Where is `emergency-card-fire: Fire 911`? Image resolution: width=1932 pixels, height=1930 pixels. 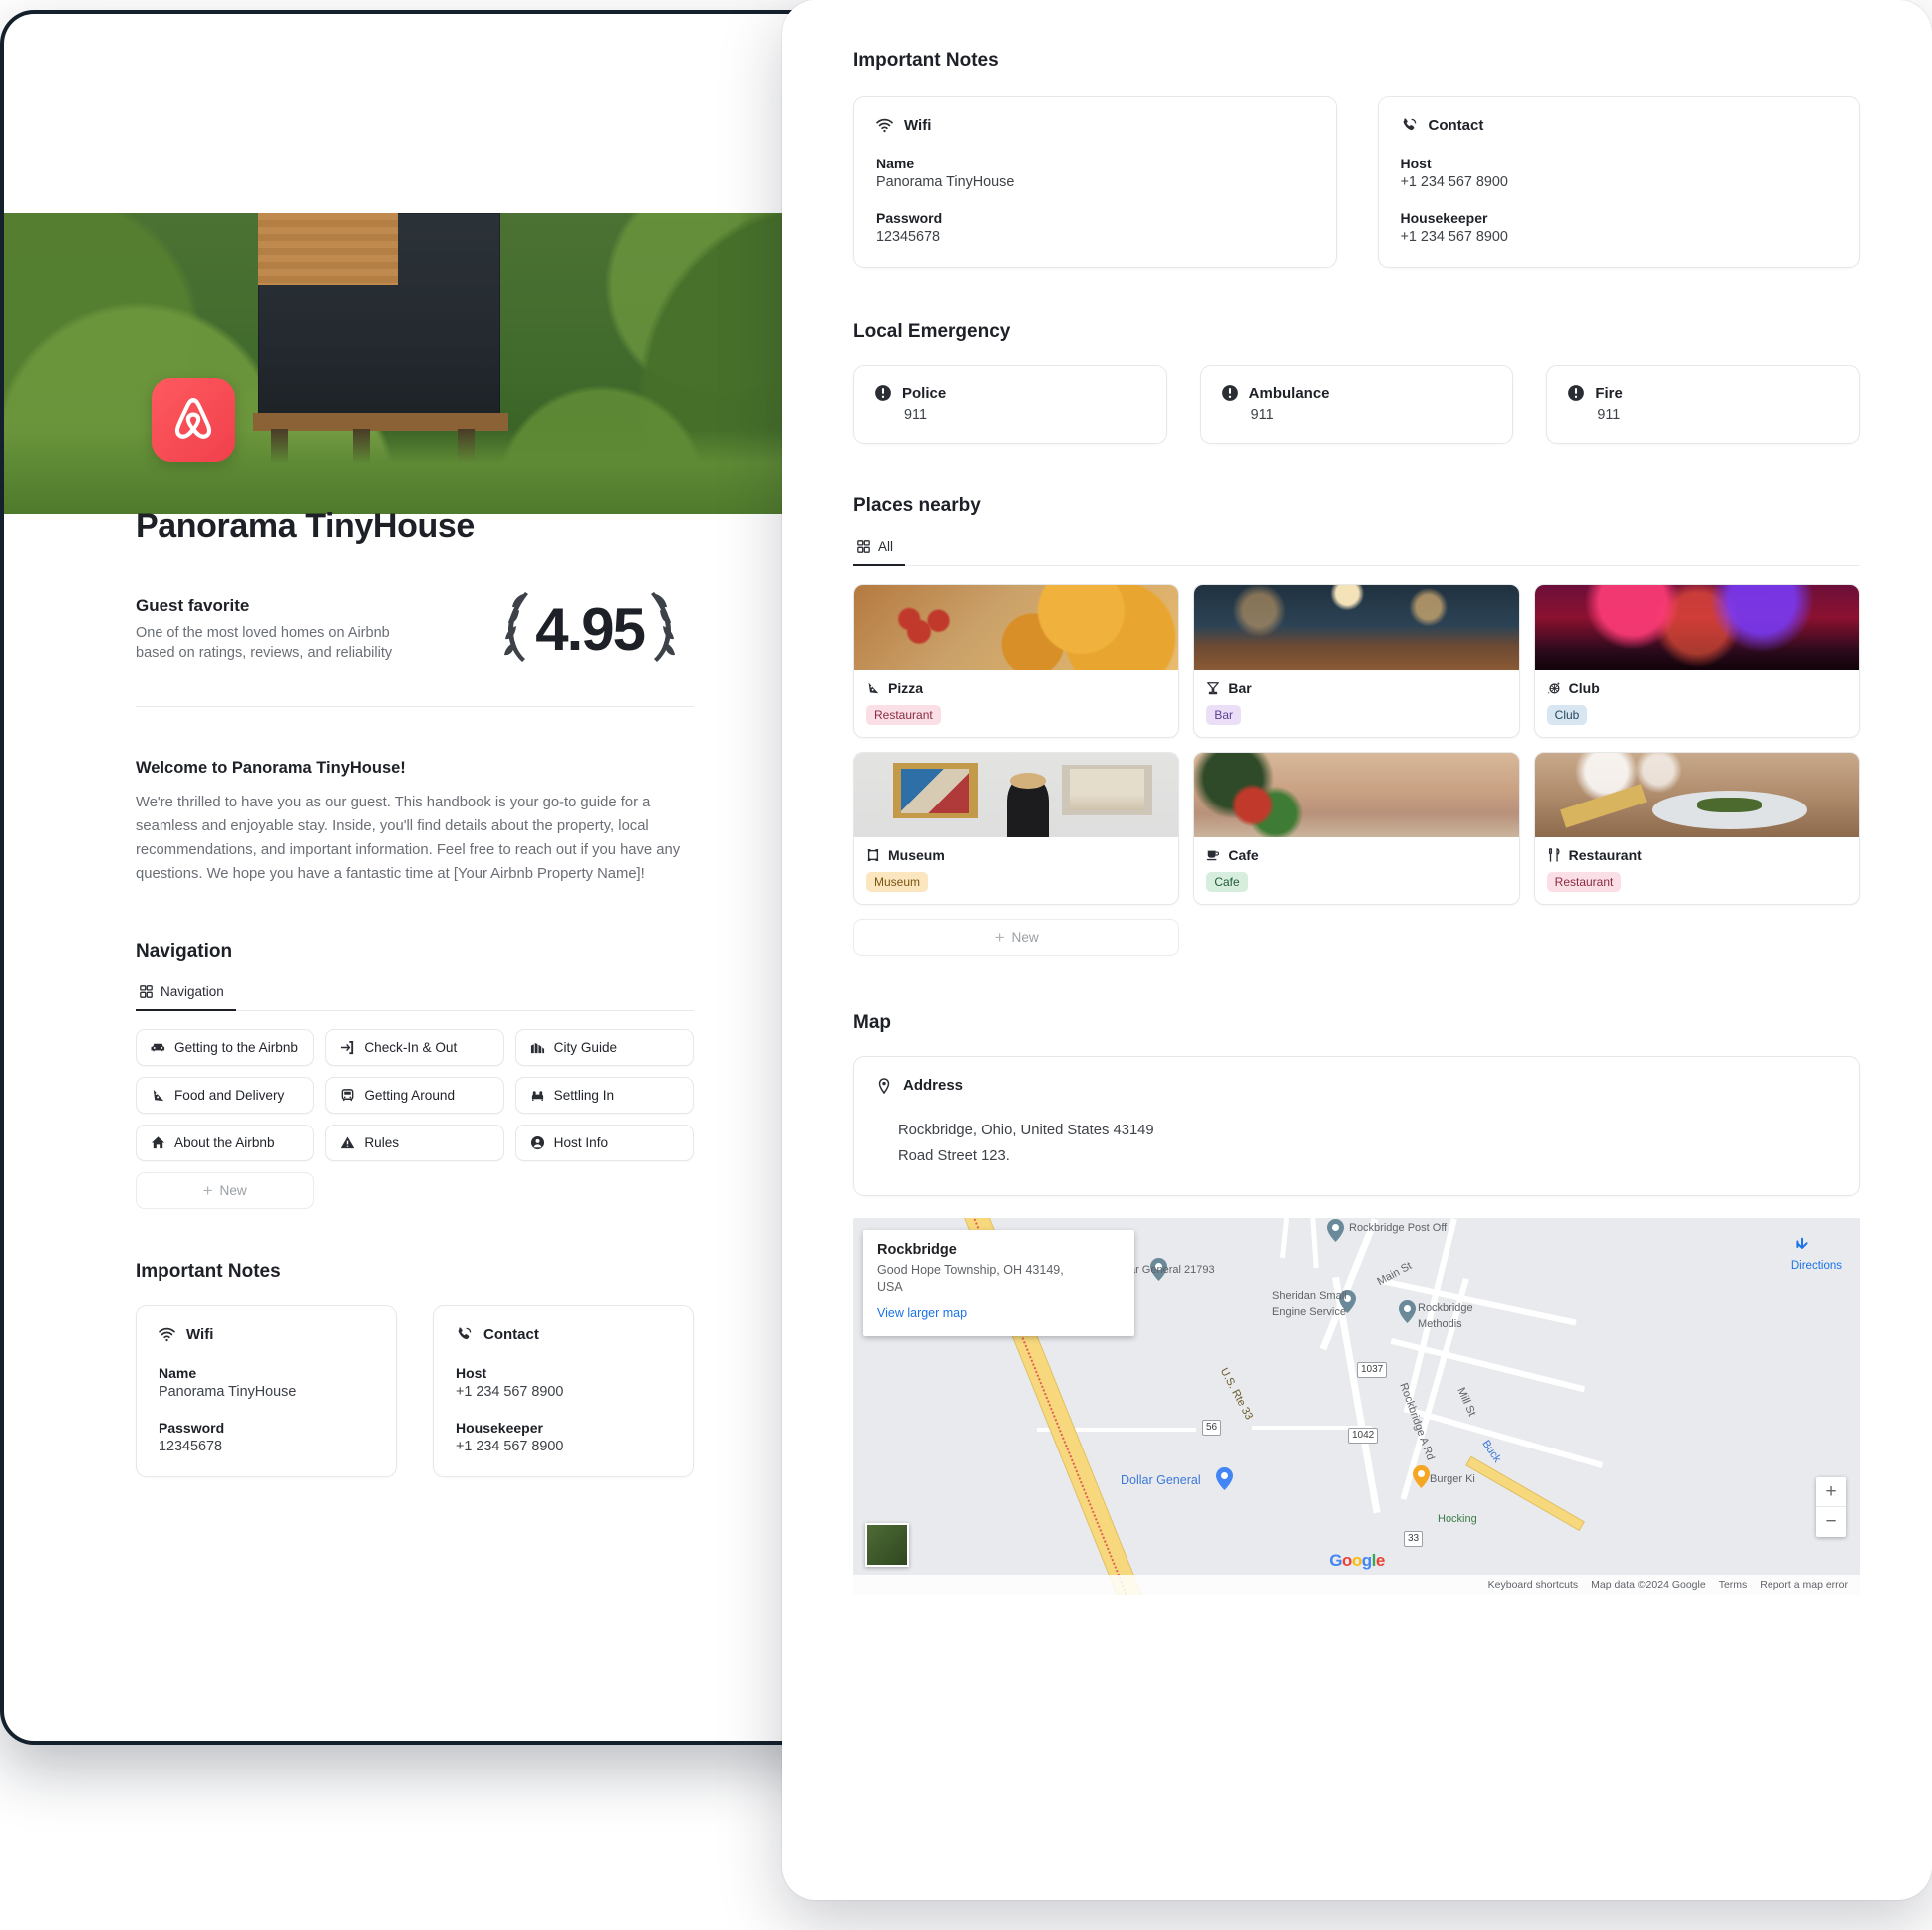
emergency-card-fire: Fire 911 is located at coordinates (1703, 404).